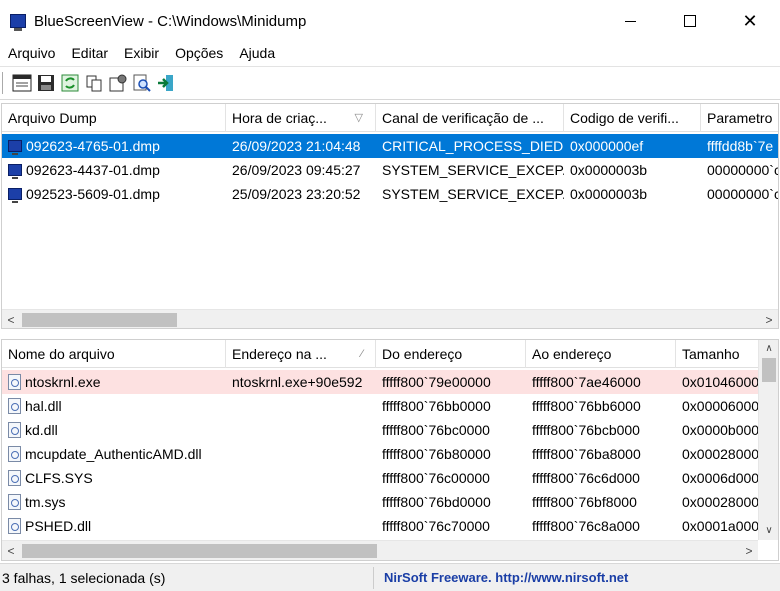 This screenshot has width=780, height=591. Describe the element at coordinates (721, 354) in the screenshot. I see `column-header-tamanho: Tamanho` at that location.